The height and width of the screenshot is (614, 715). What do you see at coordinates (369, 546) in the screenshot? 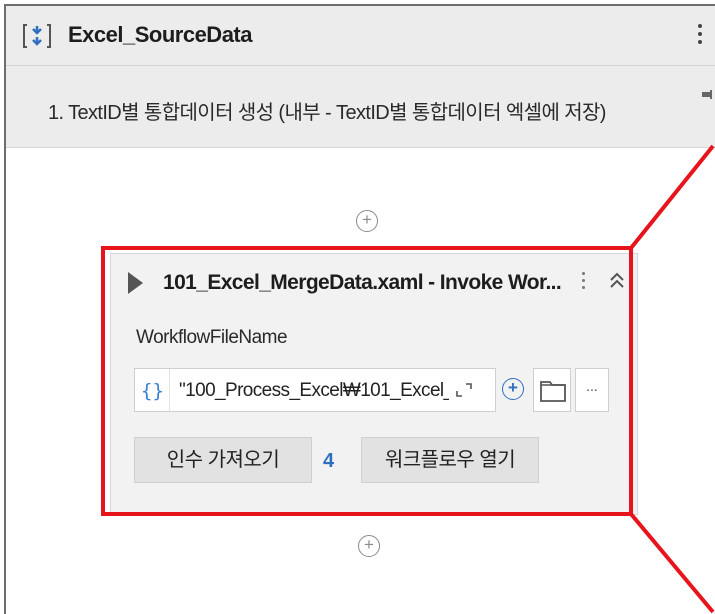
I see `add-activity-button-bottom: +` at bounding box center [369, 546].